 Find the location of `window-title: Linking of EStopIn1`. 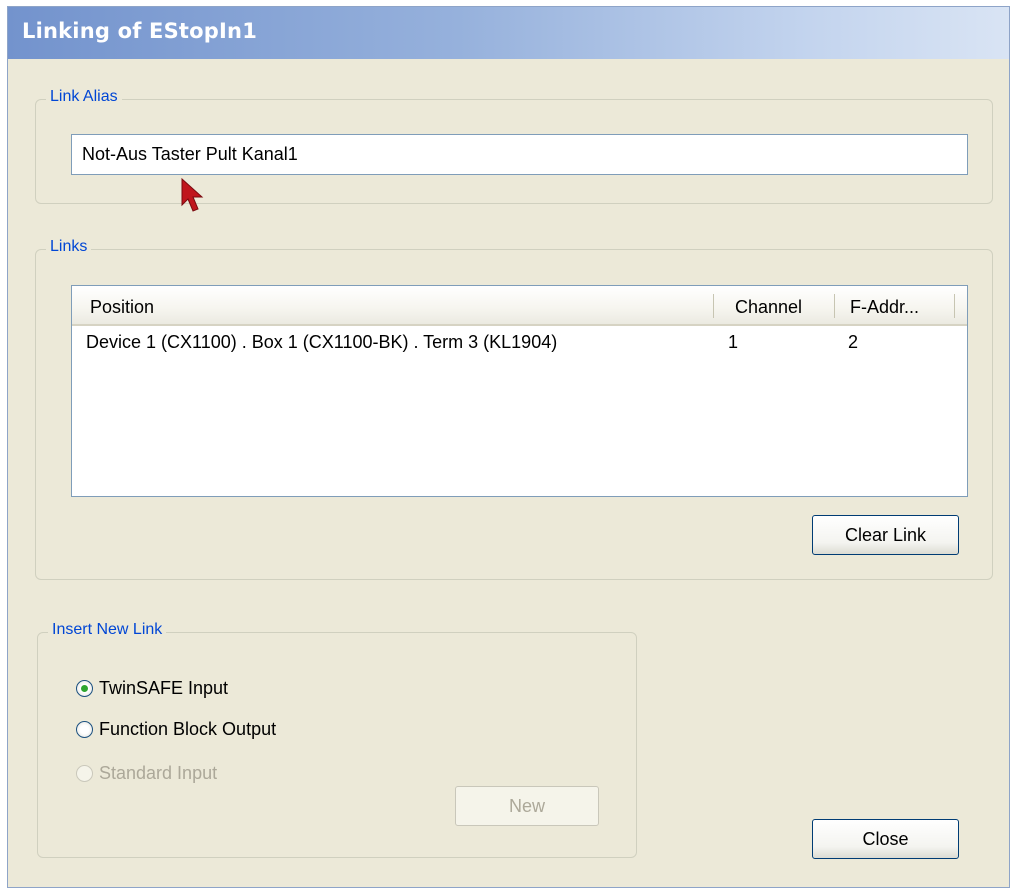

window-title: Linking of EStopIn1 is located at coordinates (140, 31).